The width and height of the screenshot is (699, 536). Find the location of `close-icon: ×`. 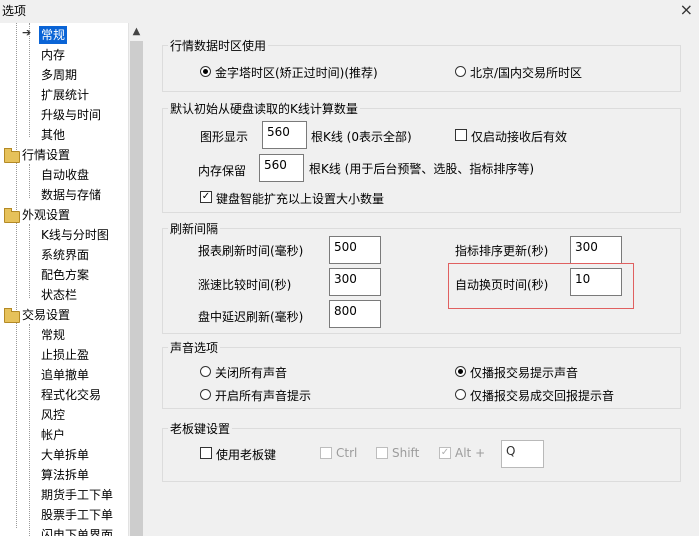

close-icon: × is located at coordinates (686, 9).